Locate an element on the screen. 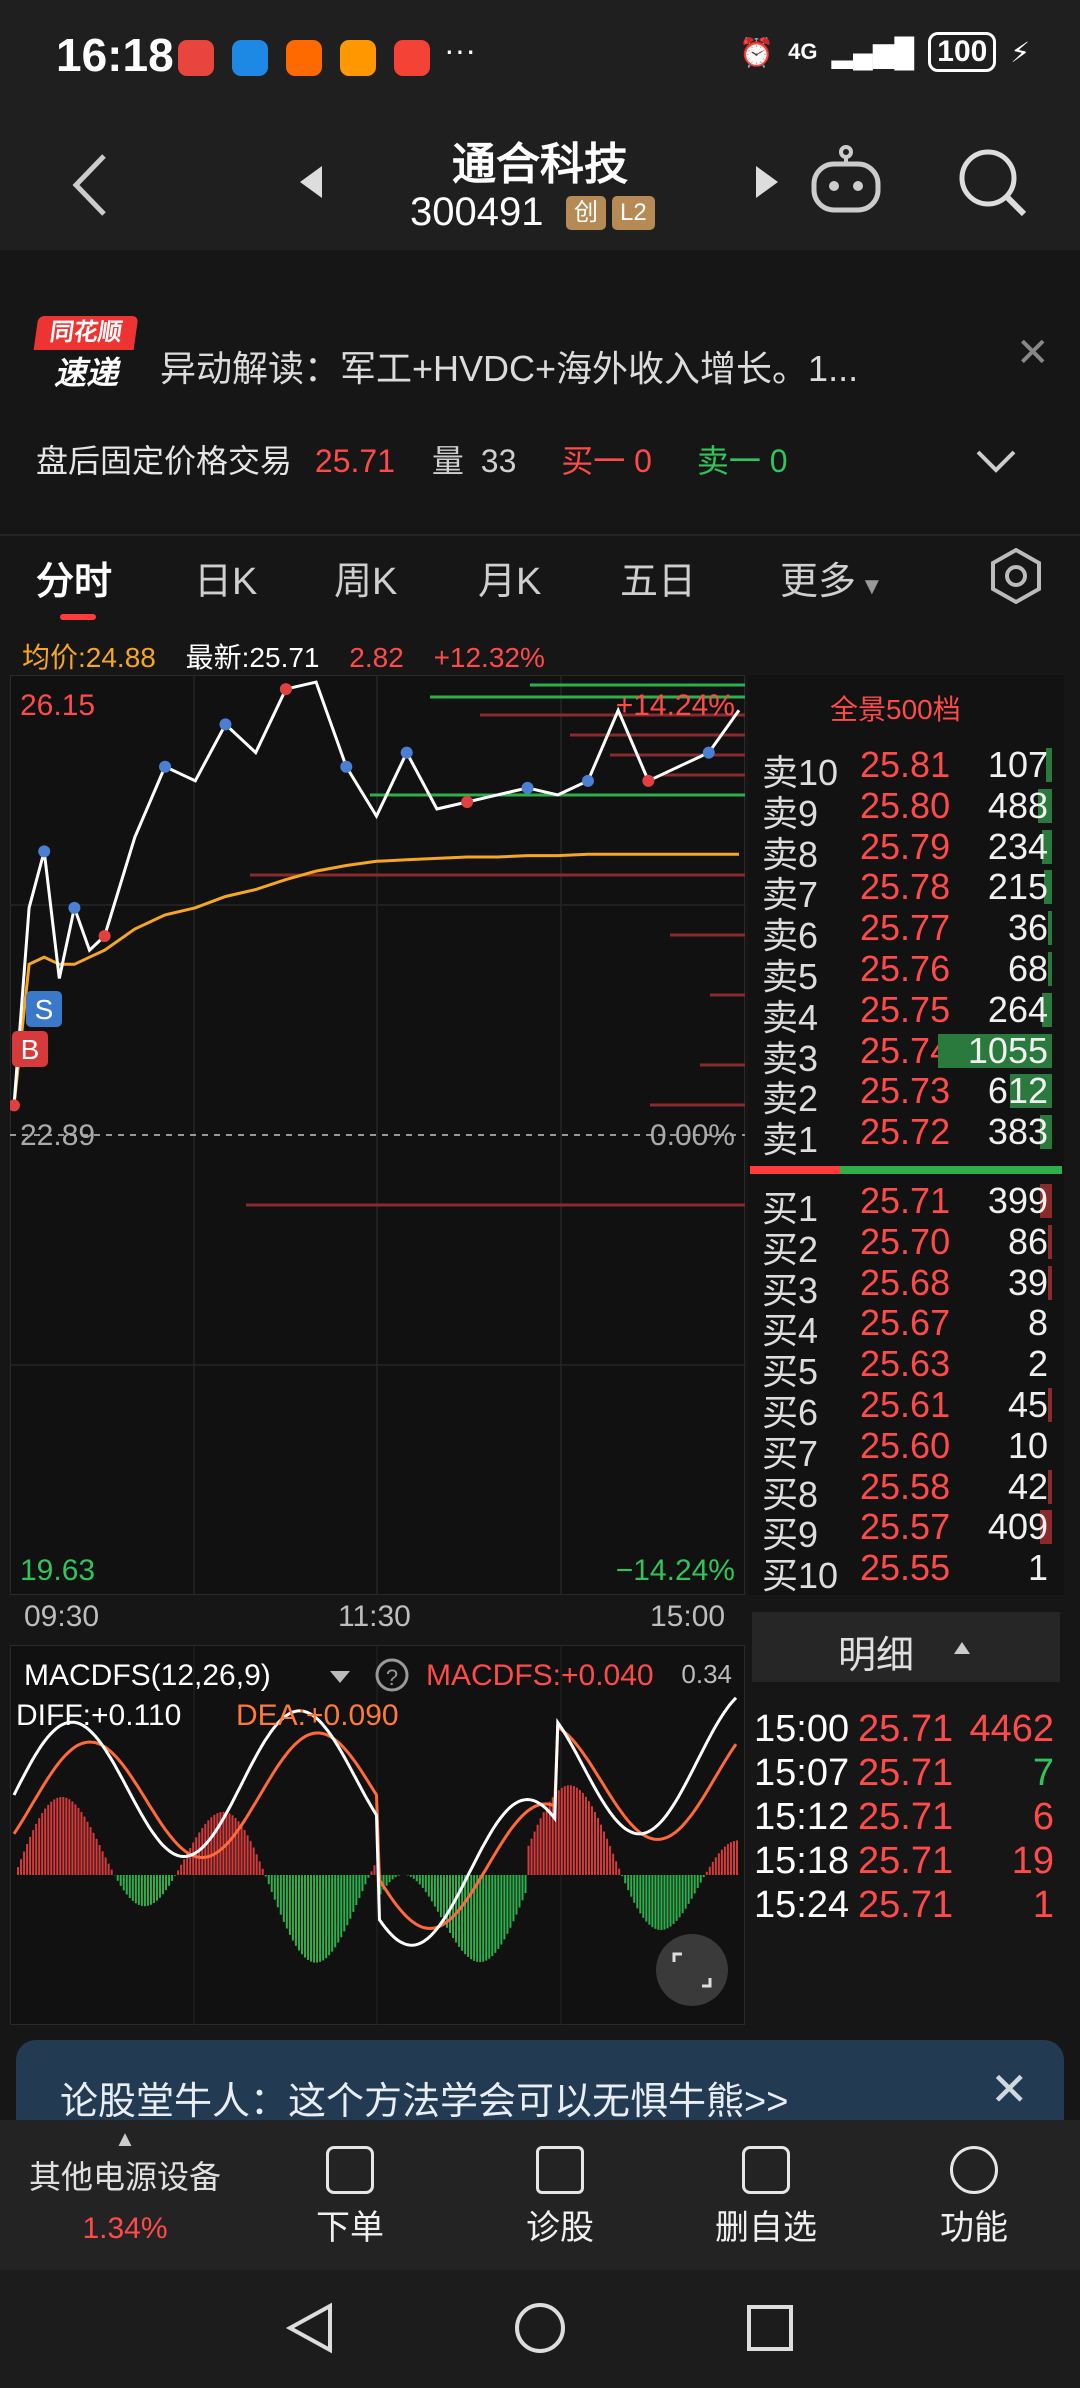  ask-level: 卖9 25.80 488 is located at coordinates (912, 809).